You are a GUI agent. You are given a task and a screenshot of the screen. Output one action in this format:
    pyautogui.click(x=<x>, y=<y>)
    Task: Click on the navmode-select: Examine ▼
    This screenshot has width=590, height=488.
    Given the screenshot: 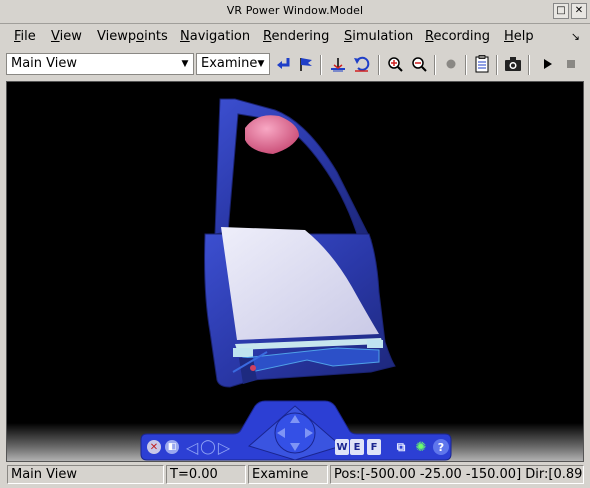 What is the action you would take?
    pyautogui.click(x=233, y=64)
    